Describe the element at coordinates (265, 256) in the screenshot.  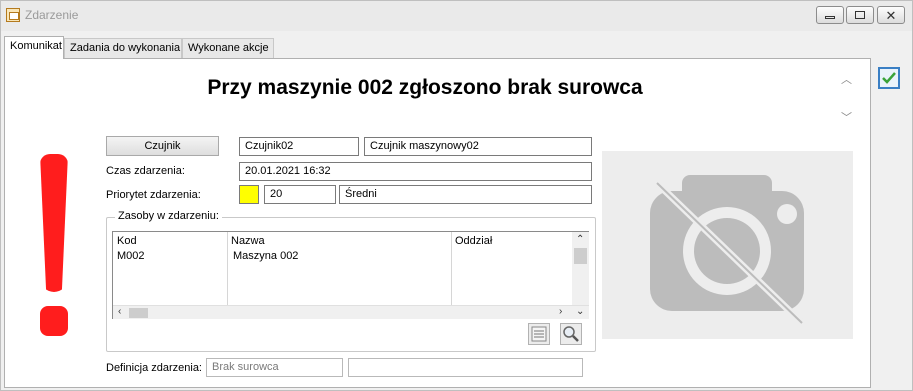
I see `table-row-nazwa: Maszyna 002` at that location.